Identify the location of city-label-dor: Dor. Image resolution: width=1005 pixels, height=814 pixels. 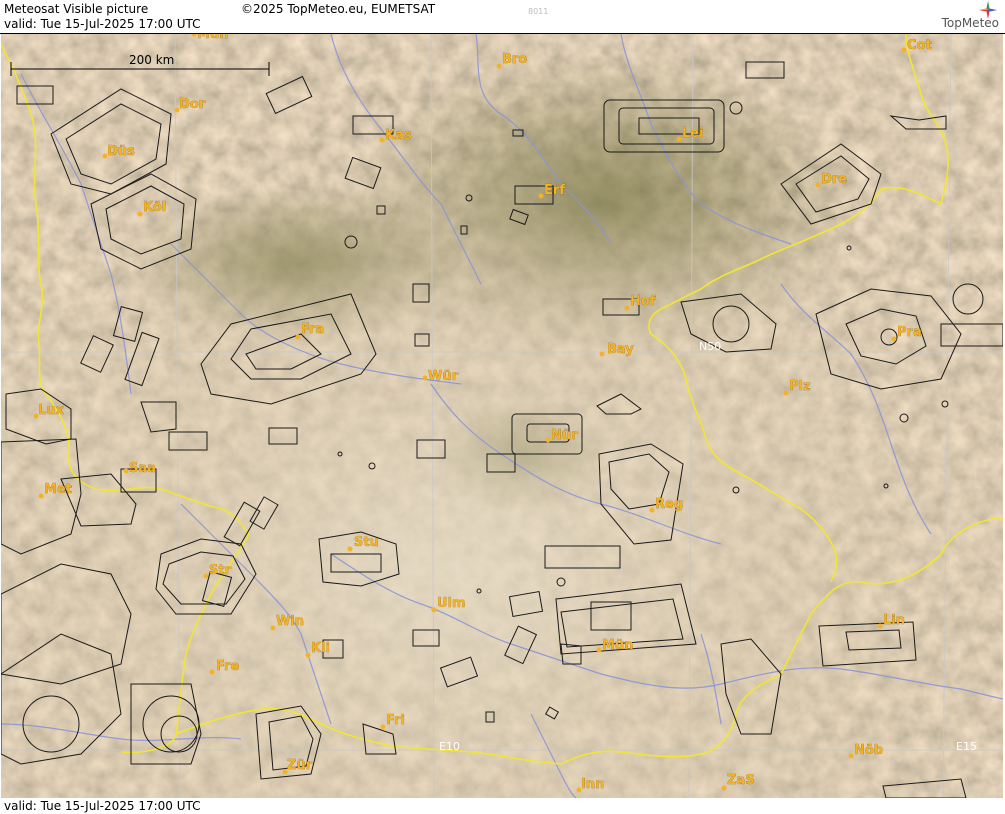
(192, 104).